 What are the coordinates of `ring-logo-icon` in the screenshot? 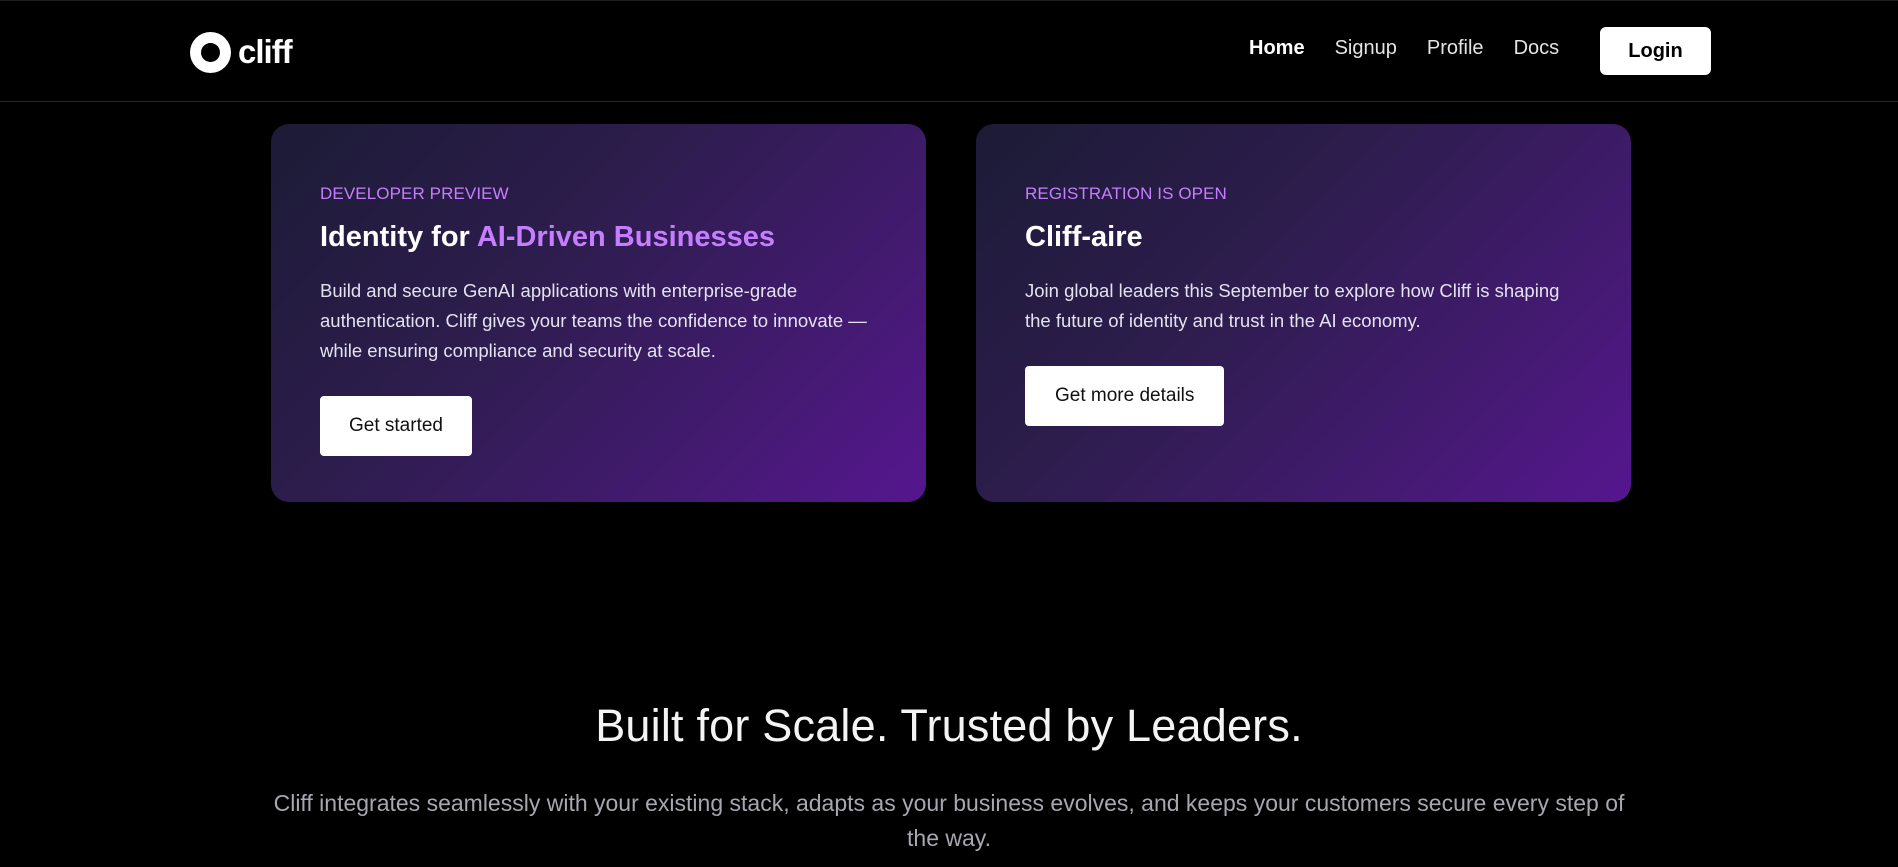 It's located at (210, 52).